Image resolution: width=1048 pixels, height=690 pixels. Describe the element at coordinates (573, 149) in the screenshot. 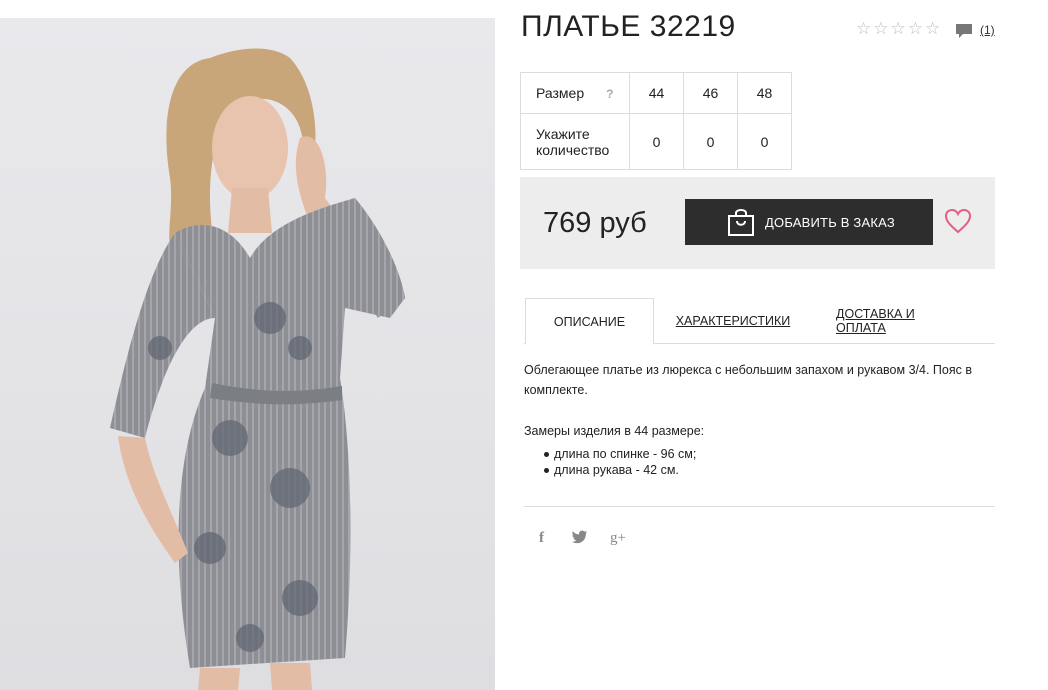

I see `quantity-label-line2: количество` at that location.